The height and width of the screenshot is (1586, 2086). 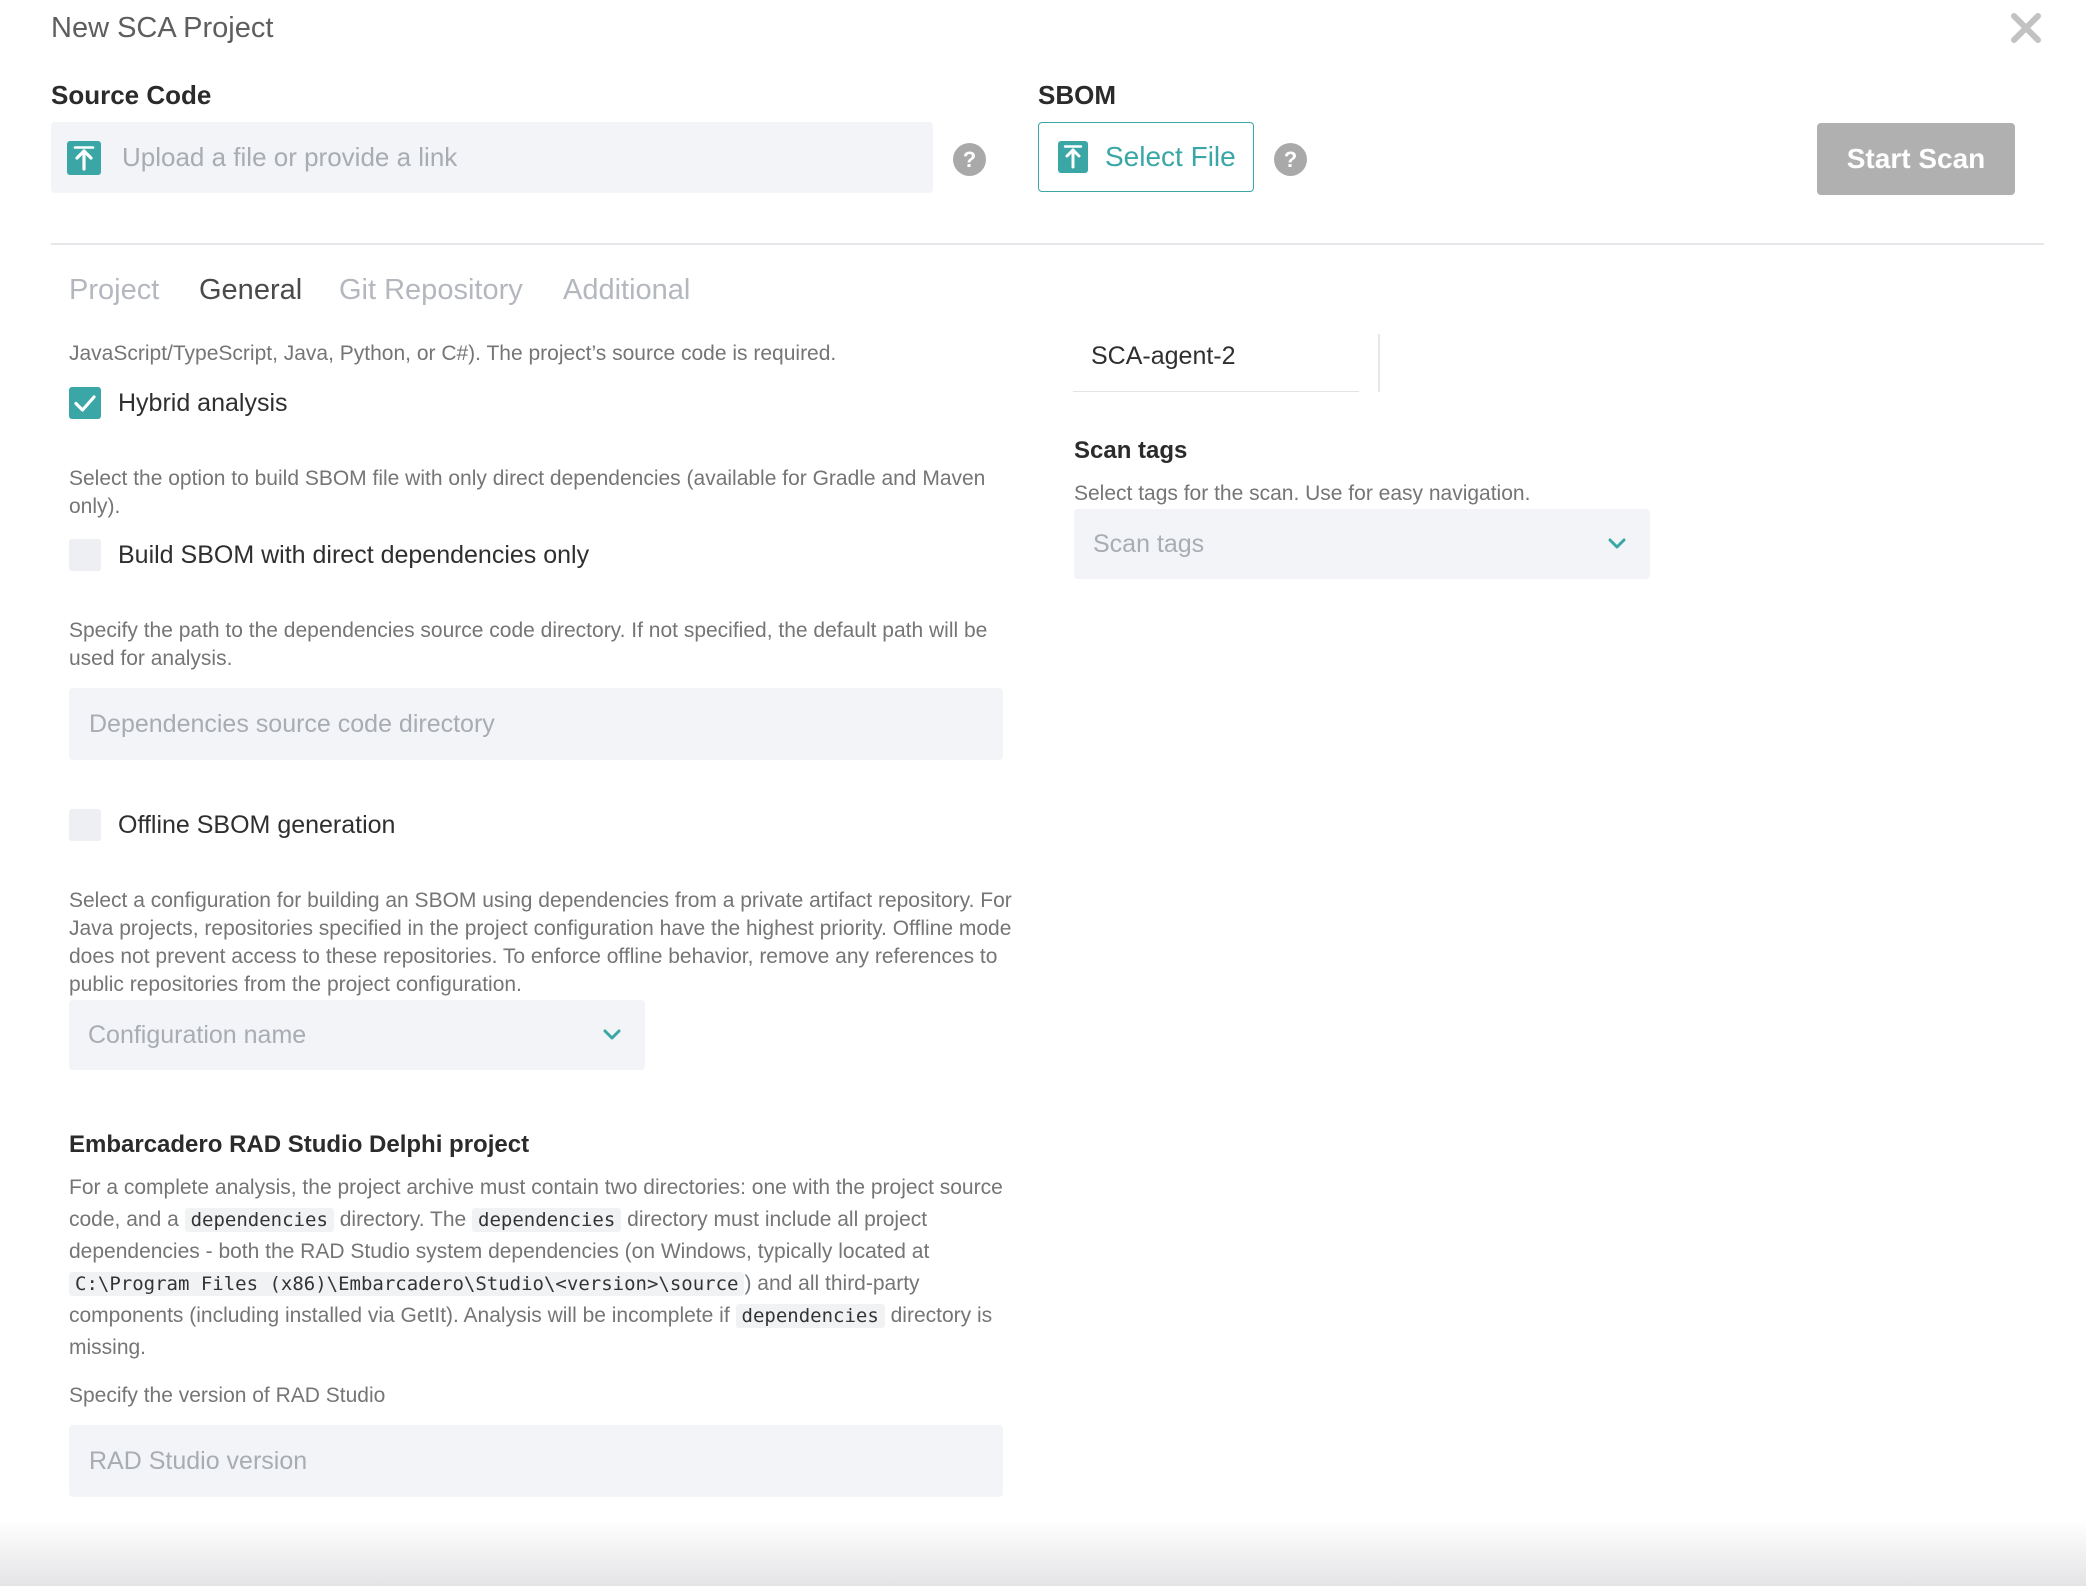 I want to click on select-file-button: Select File, so click(x=1146, y=157).